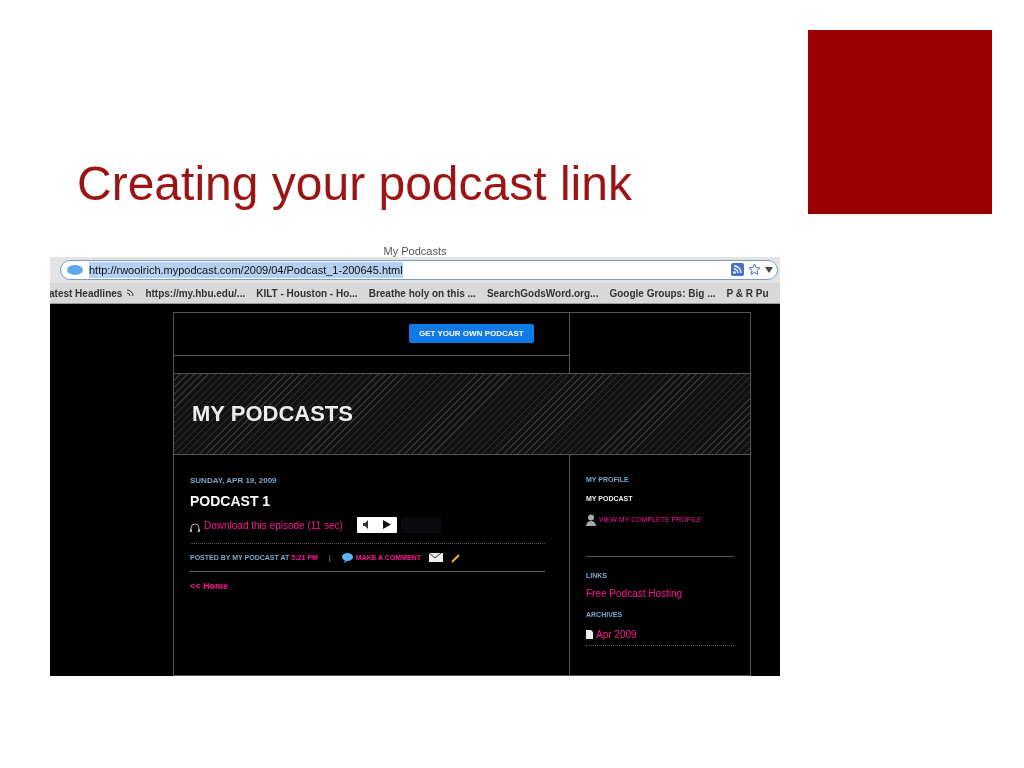 The image size is (1024, 768). I want to click on post-title: PODCAST 1, so click(231, 501).